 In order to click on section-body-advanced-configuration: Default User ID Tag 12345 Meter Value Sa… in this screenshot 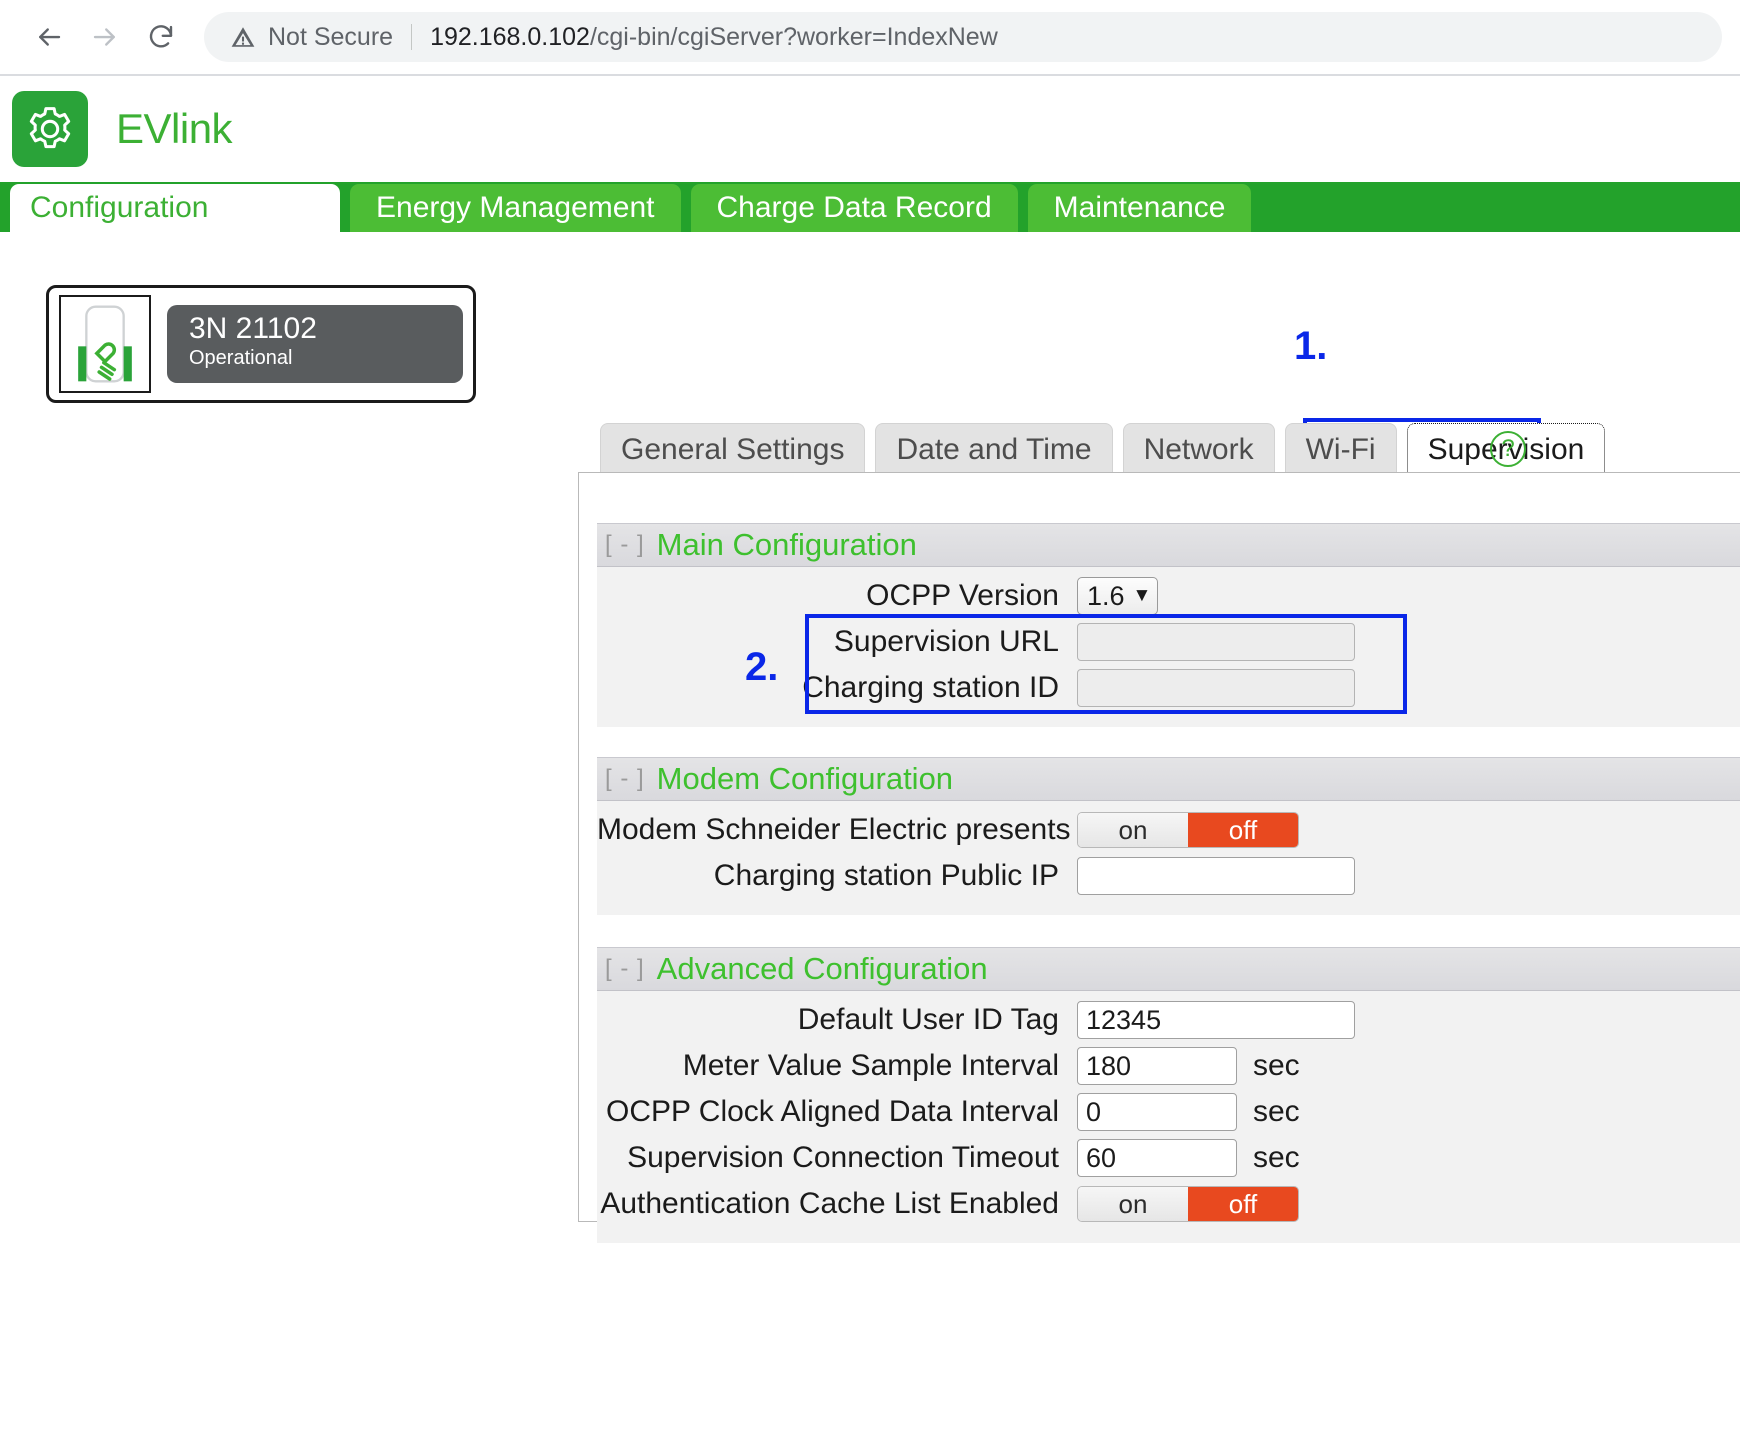, I will do `click(1168, 1117)`.